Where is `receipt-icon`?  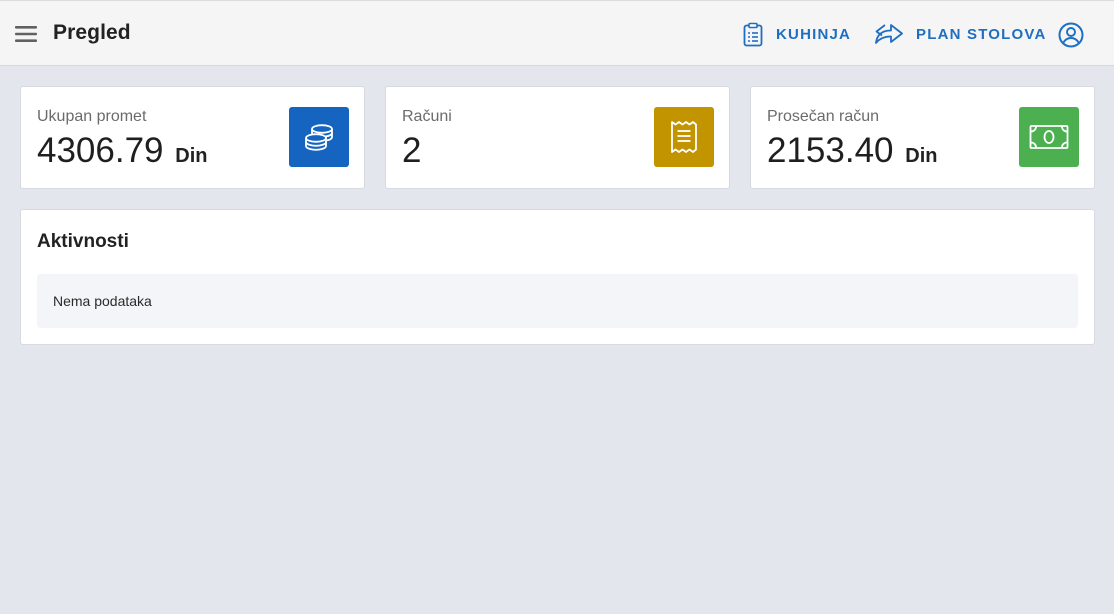
receipt-icon is located at coordinates (684, 137).